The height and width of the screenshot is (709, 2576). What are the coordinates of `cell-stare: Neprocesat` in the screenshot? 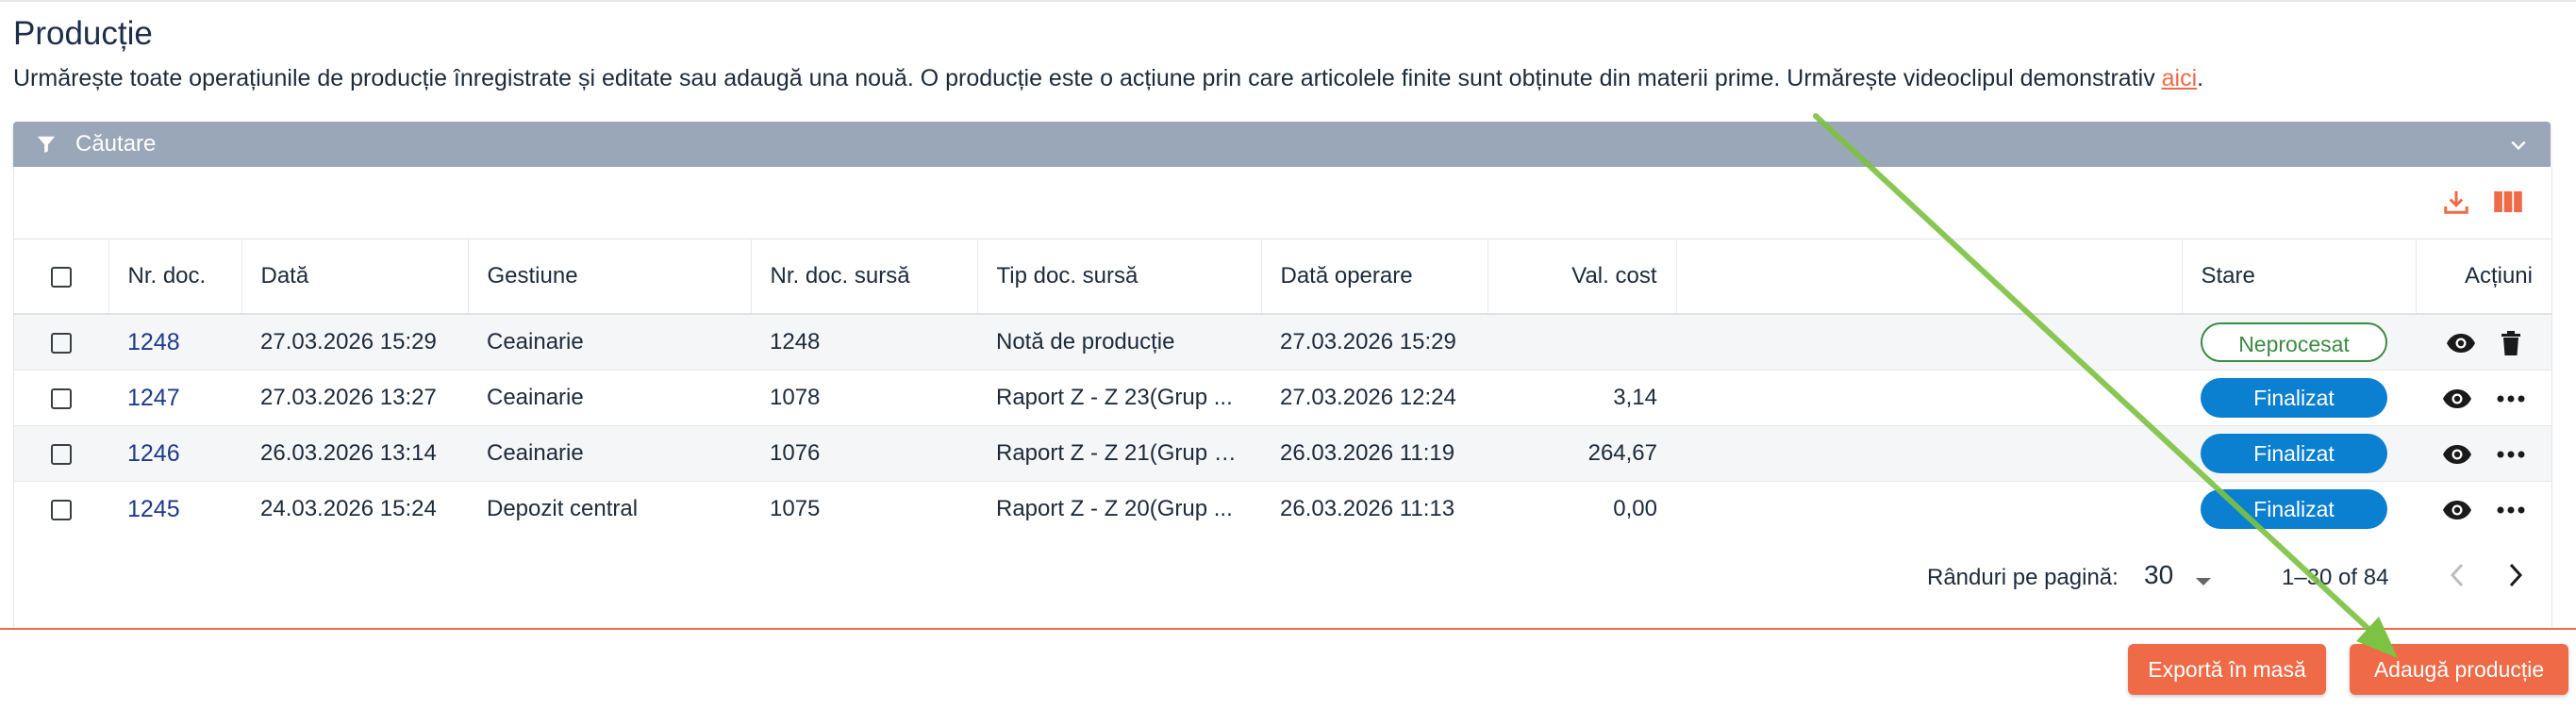 It's located at (2299, 342).